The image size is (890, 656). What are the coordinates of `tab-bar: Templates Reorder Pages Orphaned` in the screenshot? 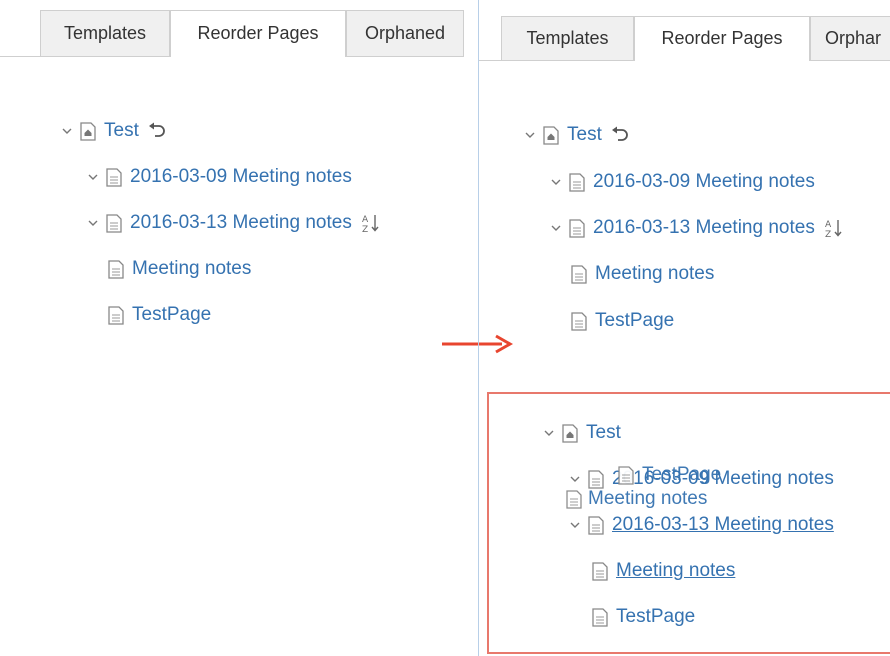 It's located at (232, 33).